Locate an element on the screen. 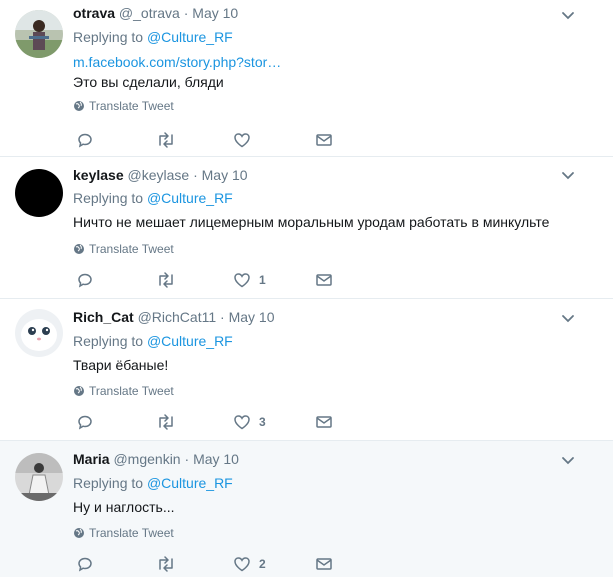 The height and width of the screenshot is (577, 613). like-count: 2 is located at coordinates (262, 564).